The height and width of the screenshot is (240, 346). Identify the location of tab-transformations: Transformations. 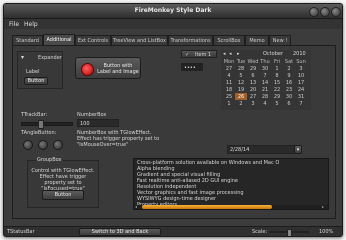
(190, 40).